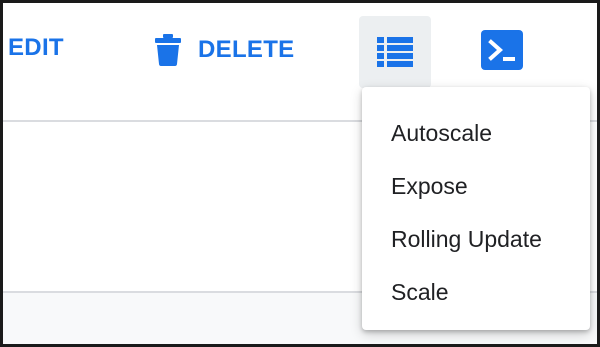  I want to click on actions-menu-button, so click(395, 52).